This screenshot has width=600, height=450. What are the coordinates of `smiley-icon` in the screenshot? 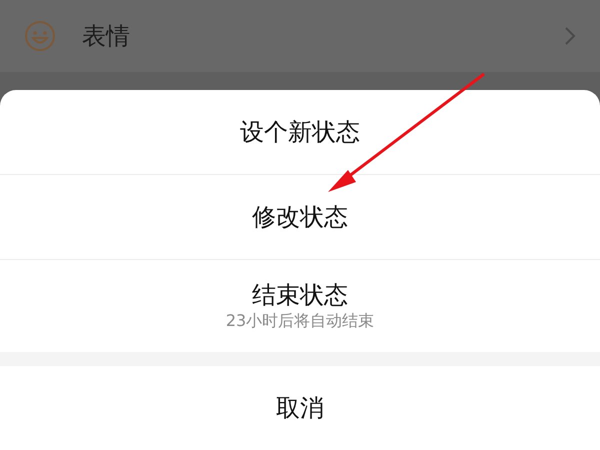 It's located at (40, 36).